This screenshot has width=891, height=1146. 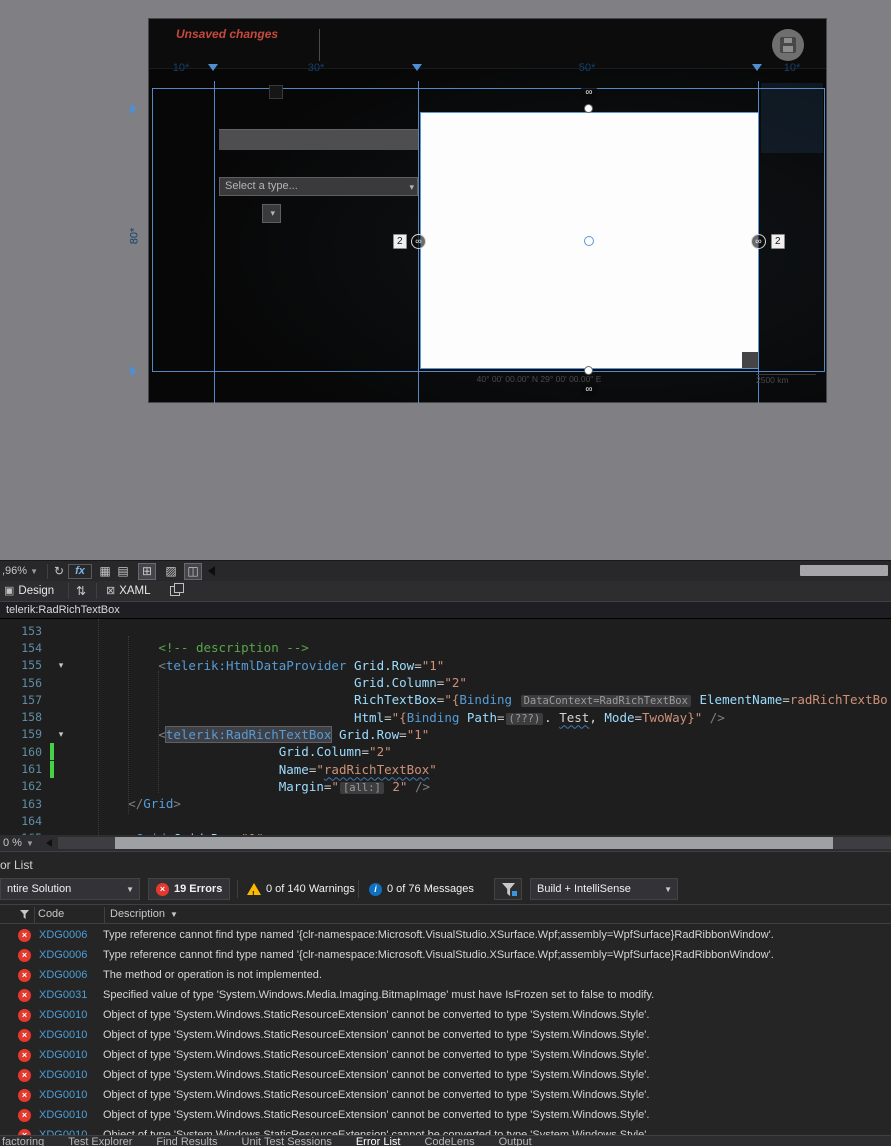 I want to click on line-number: 162, so click(x=25, y=786).